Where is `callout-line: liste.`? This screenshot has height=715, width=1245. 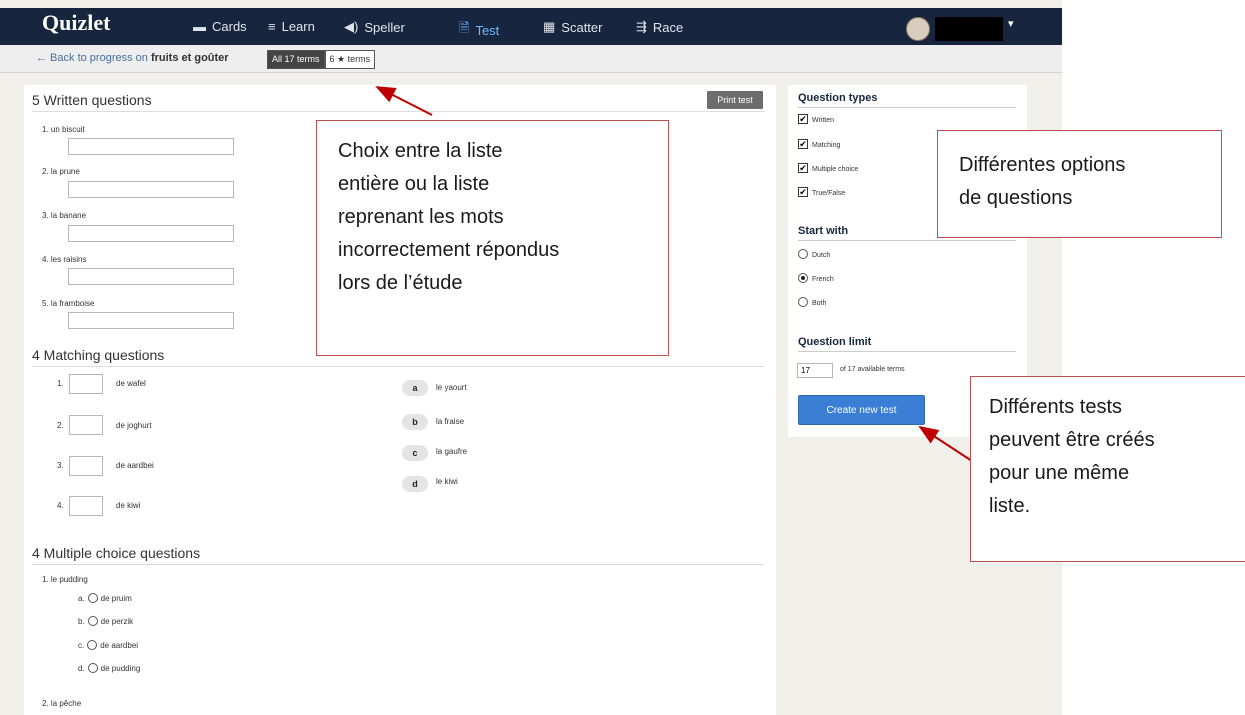 callout-line: liste. is located at coordinates (1010, 506).